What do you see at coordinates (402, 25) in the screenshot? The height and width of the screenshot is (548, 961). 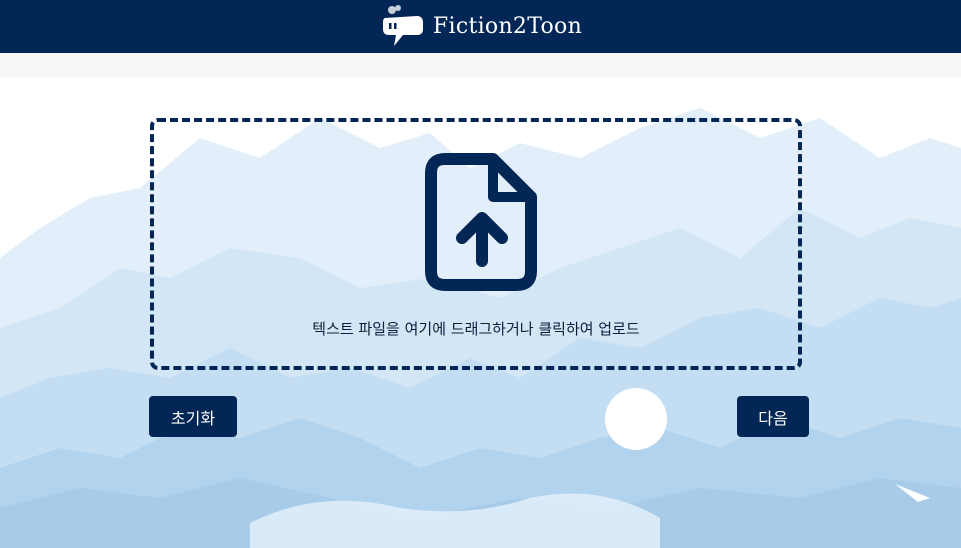 I see `speech-bubble-logo-icon` at bounding box center [402, 25].